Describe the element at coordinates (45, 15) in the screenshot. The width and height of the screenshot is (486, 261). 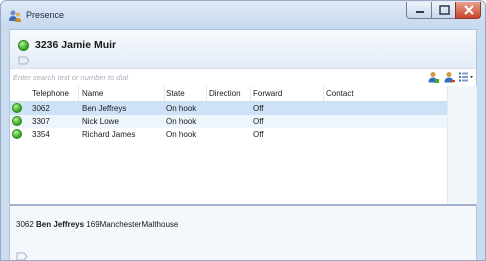
I see `window-title: Presence` at that location.